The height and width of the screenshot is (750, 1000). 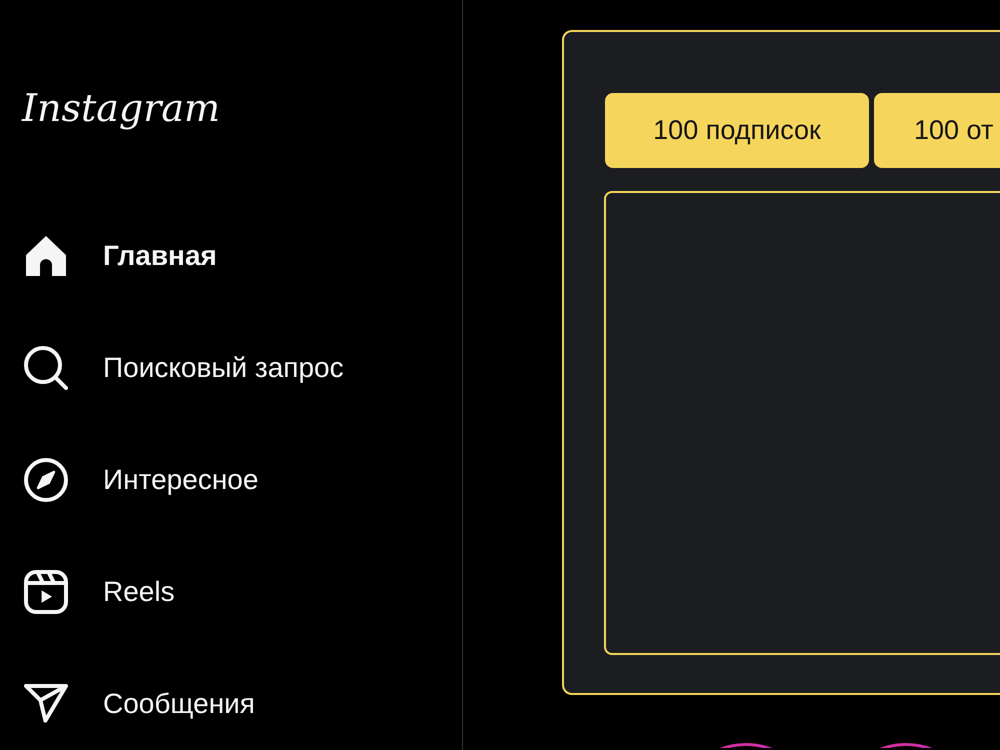 I want to click on nav-link: Интересное, so click(x=141, y=480).